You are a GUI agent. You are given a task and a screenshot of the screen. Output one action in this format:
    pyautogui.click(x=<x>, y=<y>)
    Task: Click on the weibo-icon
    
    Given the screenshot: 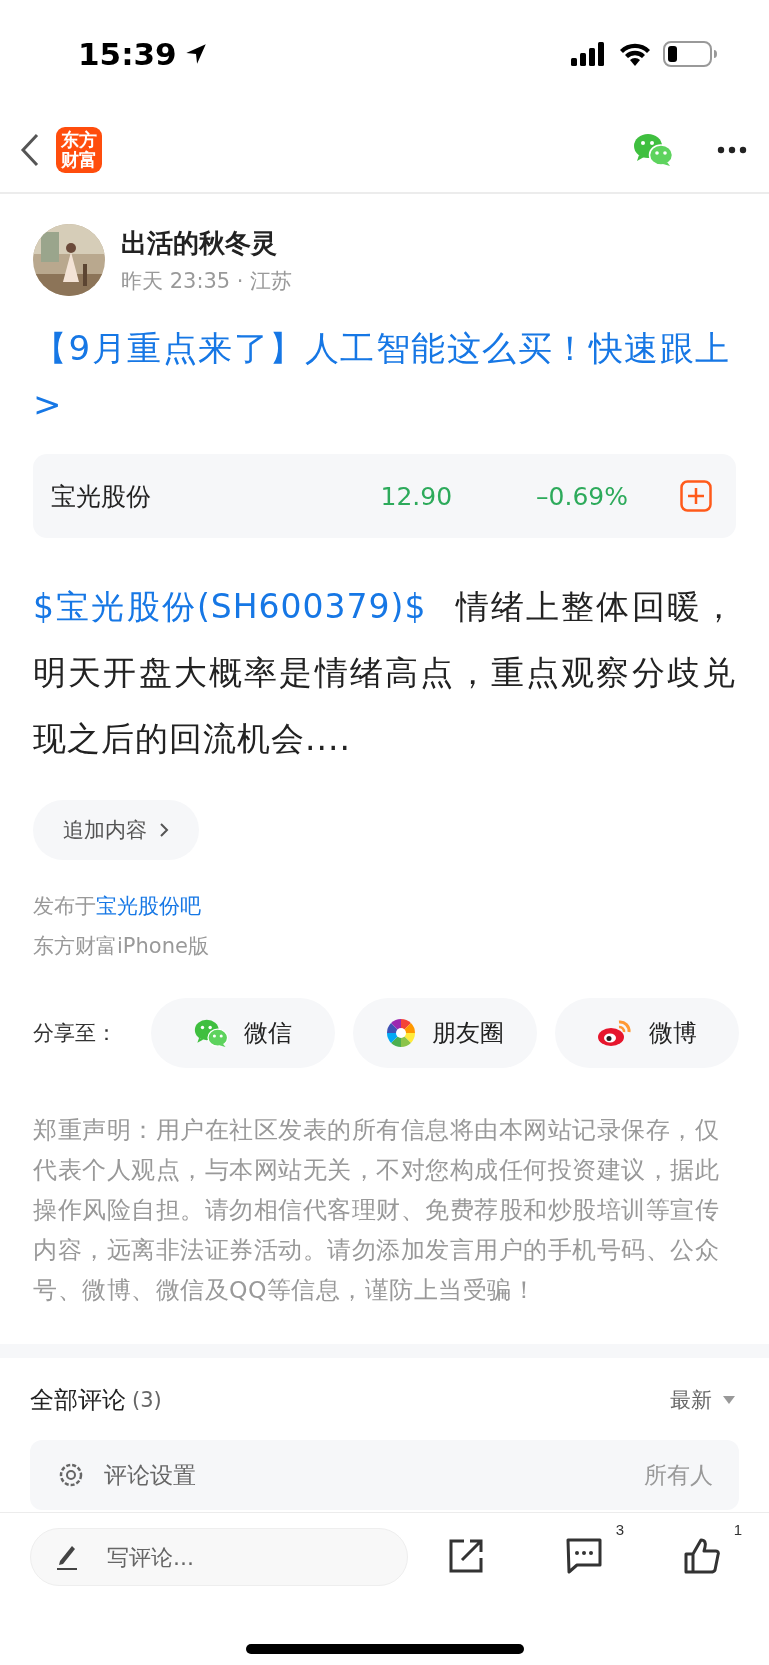 What is the action you would take?
    pyautogui.click(x=615, y=1033)
    